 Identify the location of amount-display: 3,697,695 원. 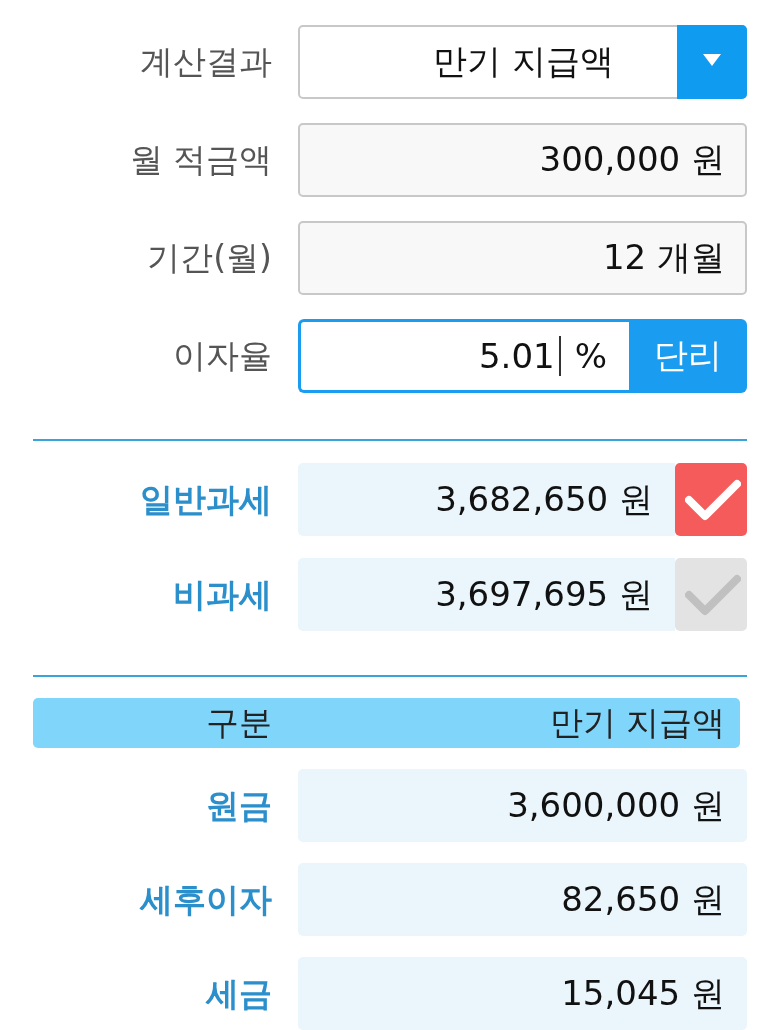
(486, 594).